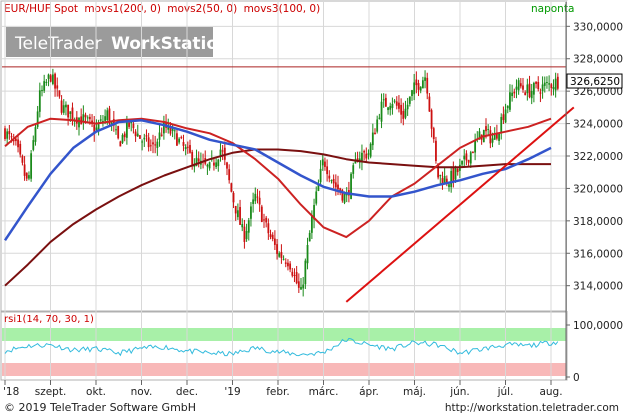  Describe the element at coordinates (598, 189) in the screenshot. I see `y-tick-label: 320,0000` at that location.